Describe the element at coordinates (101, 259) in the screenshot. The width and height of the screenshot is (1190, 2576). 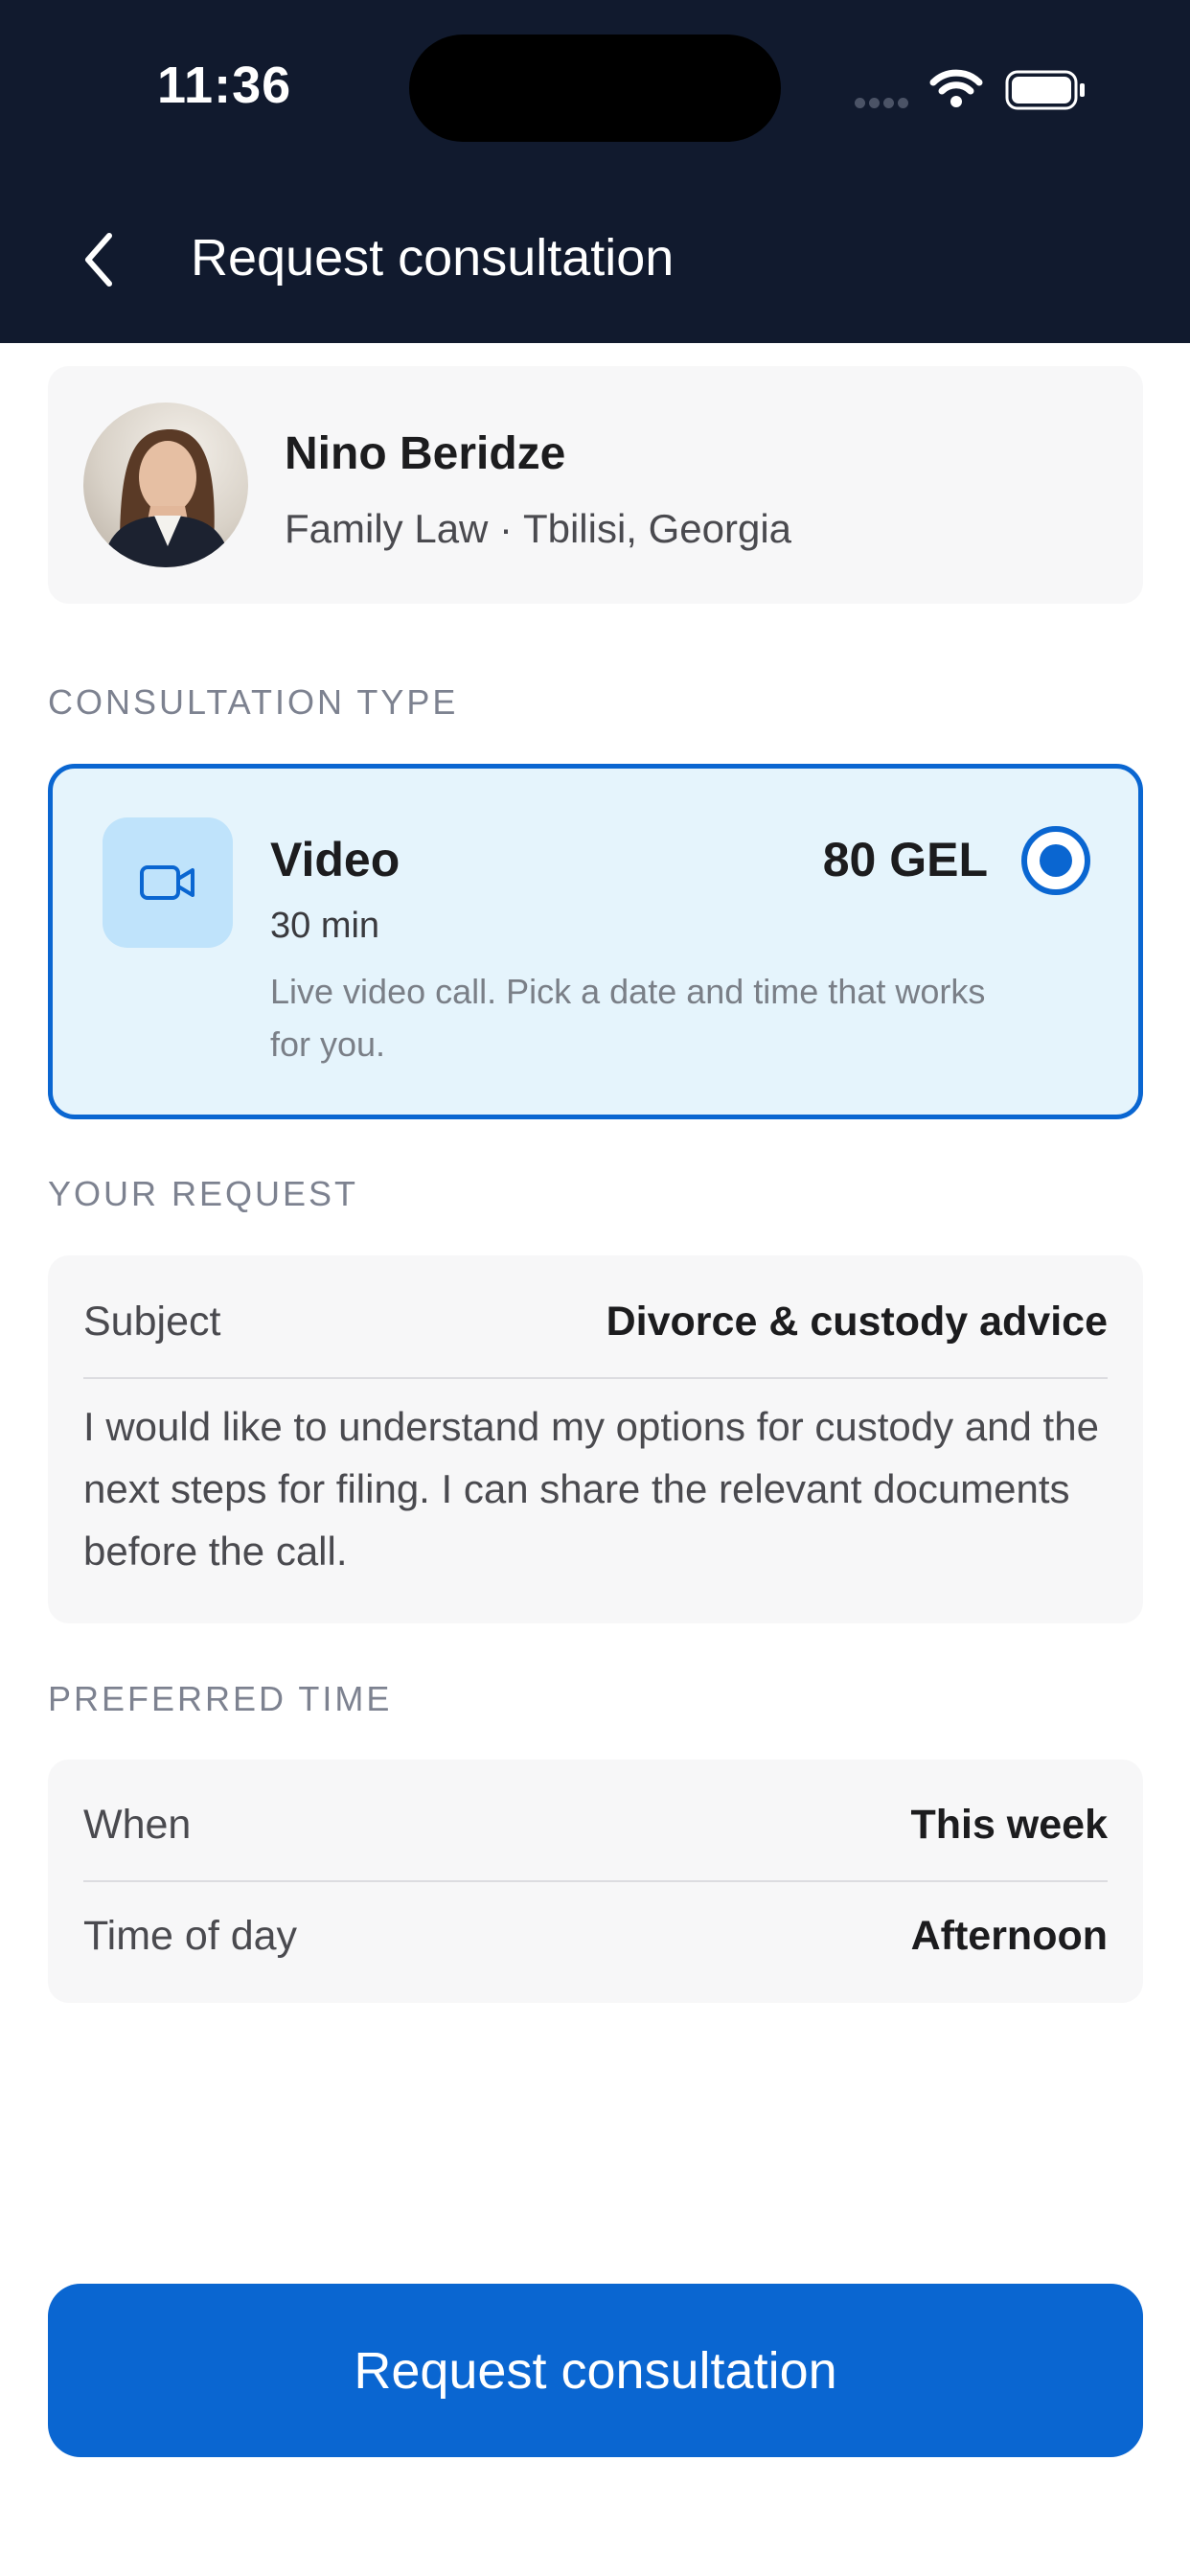
I see `back-chevron-icon` at that location.